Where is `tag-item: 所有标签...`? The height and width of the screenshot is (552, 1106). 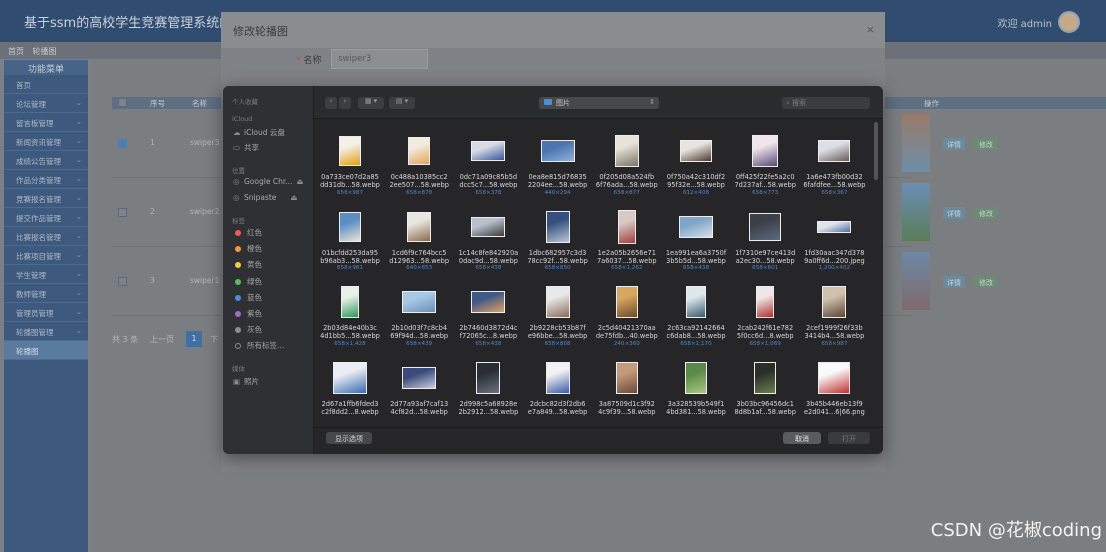 tag-item: 所有标签... is located at coordinates (259, 345).